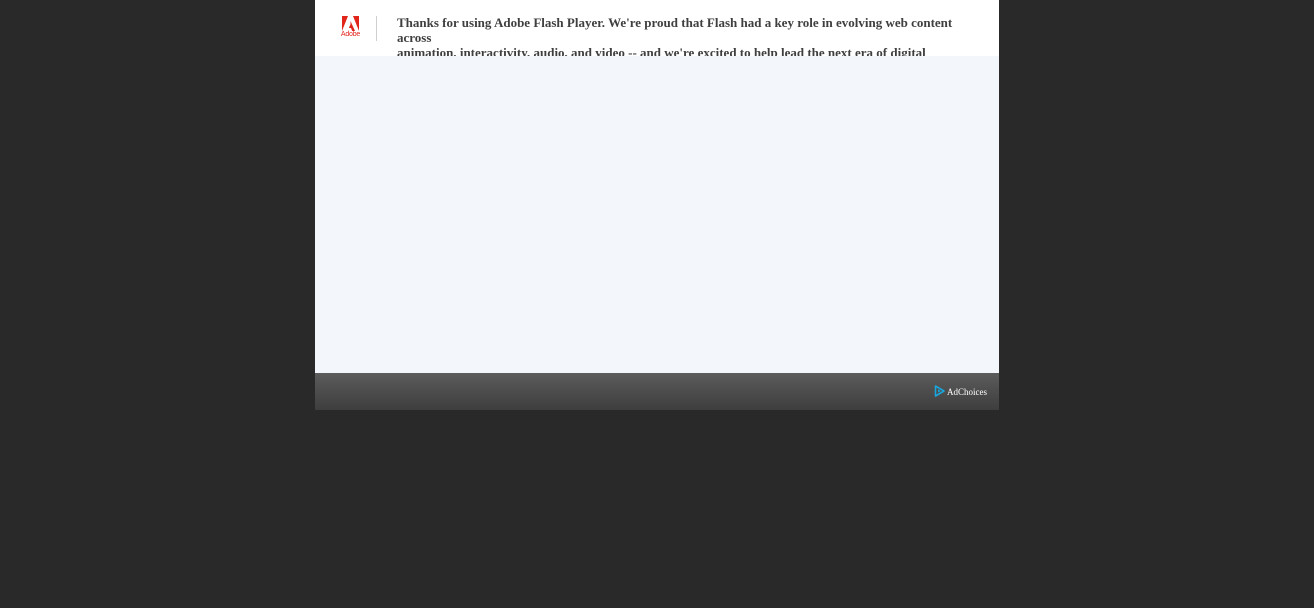  What do you see at coordinates (657, 391) in the screenshot?
I see `ad-footer-bar: AdChoices` at bounding box center [657, 391].